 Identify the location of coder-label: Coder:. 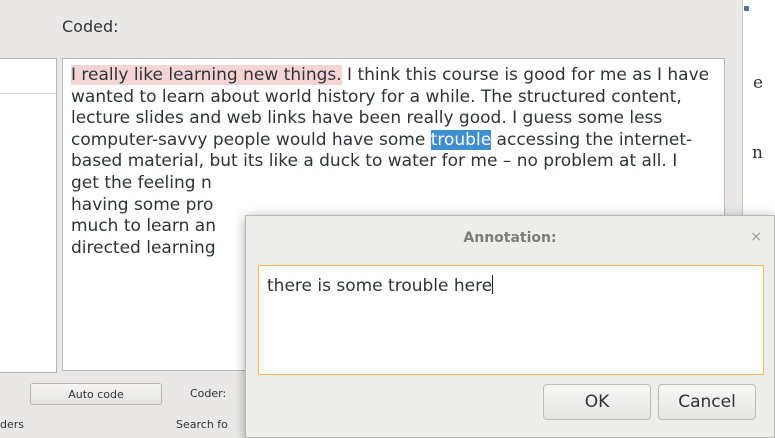
(208, 393).